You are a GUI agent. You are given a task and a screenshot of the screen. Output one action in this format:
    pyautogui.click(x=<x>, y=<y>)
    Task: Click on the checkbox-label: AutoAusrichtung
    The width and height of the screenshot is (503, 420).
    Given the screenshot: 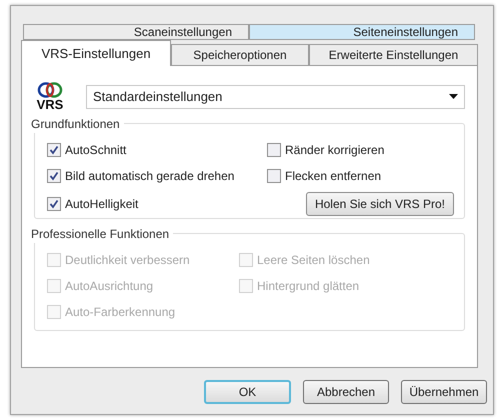 What is the action you would take?
    pyautogui.click(x=109, y=286)
    